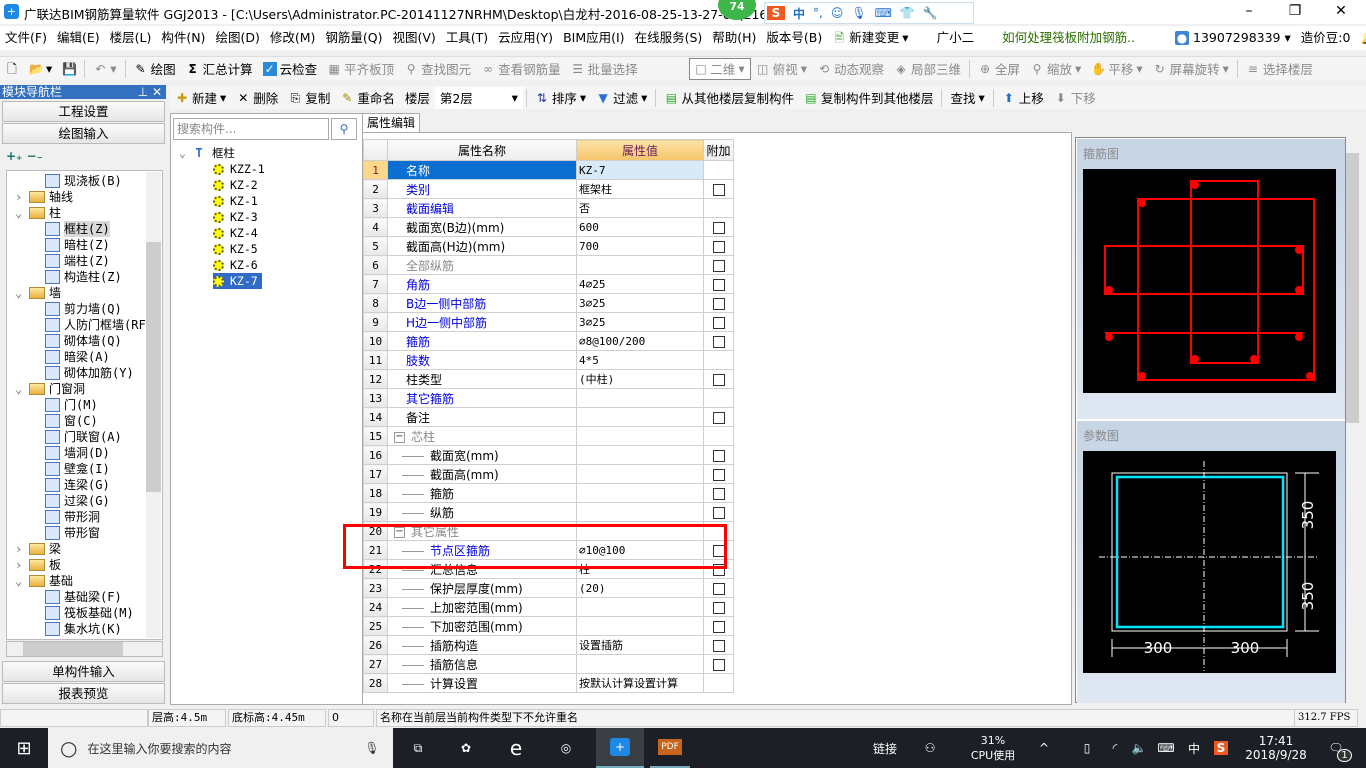 This screenshot has width=1366, height=768. I want to click on search-icon: ⚲, so click(344, 129).